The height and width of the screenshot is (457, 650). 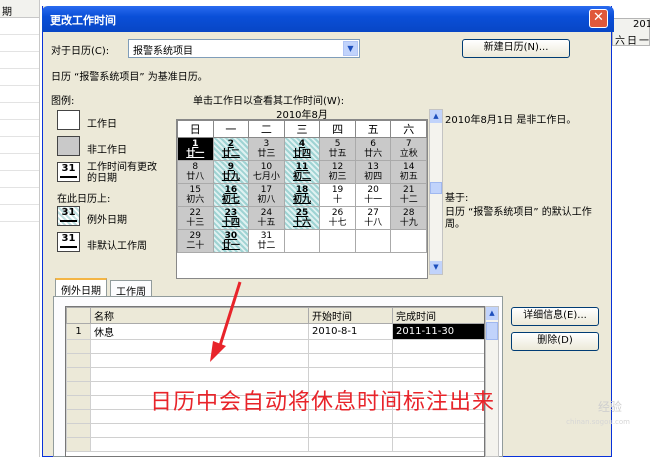 What do you see at coordinates (350, 315) in the screenshot?
I see `grid-header-start: 开始时间` at bounding box center [350, 315].